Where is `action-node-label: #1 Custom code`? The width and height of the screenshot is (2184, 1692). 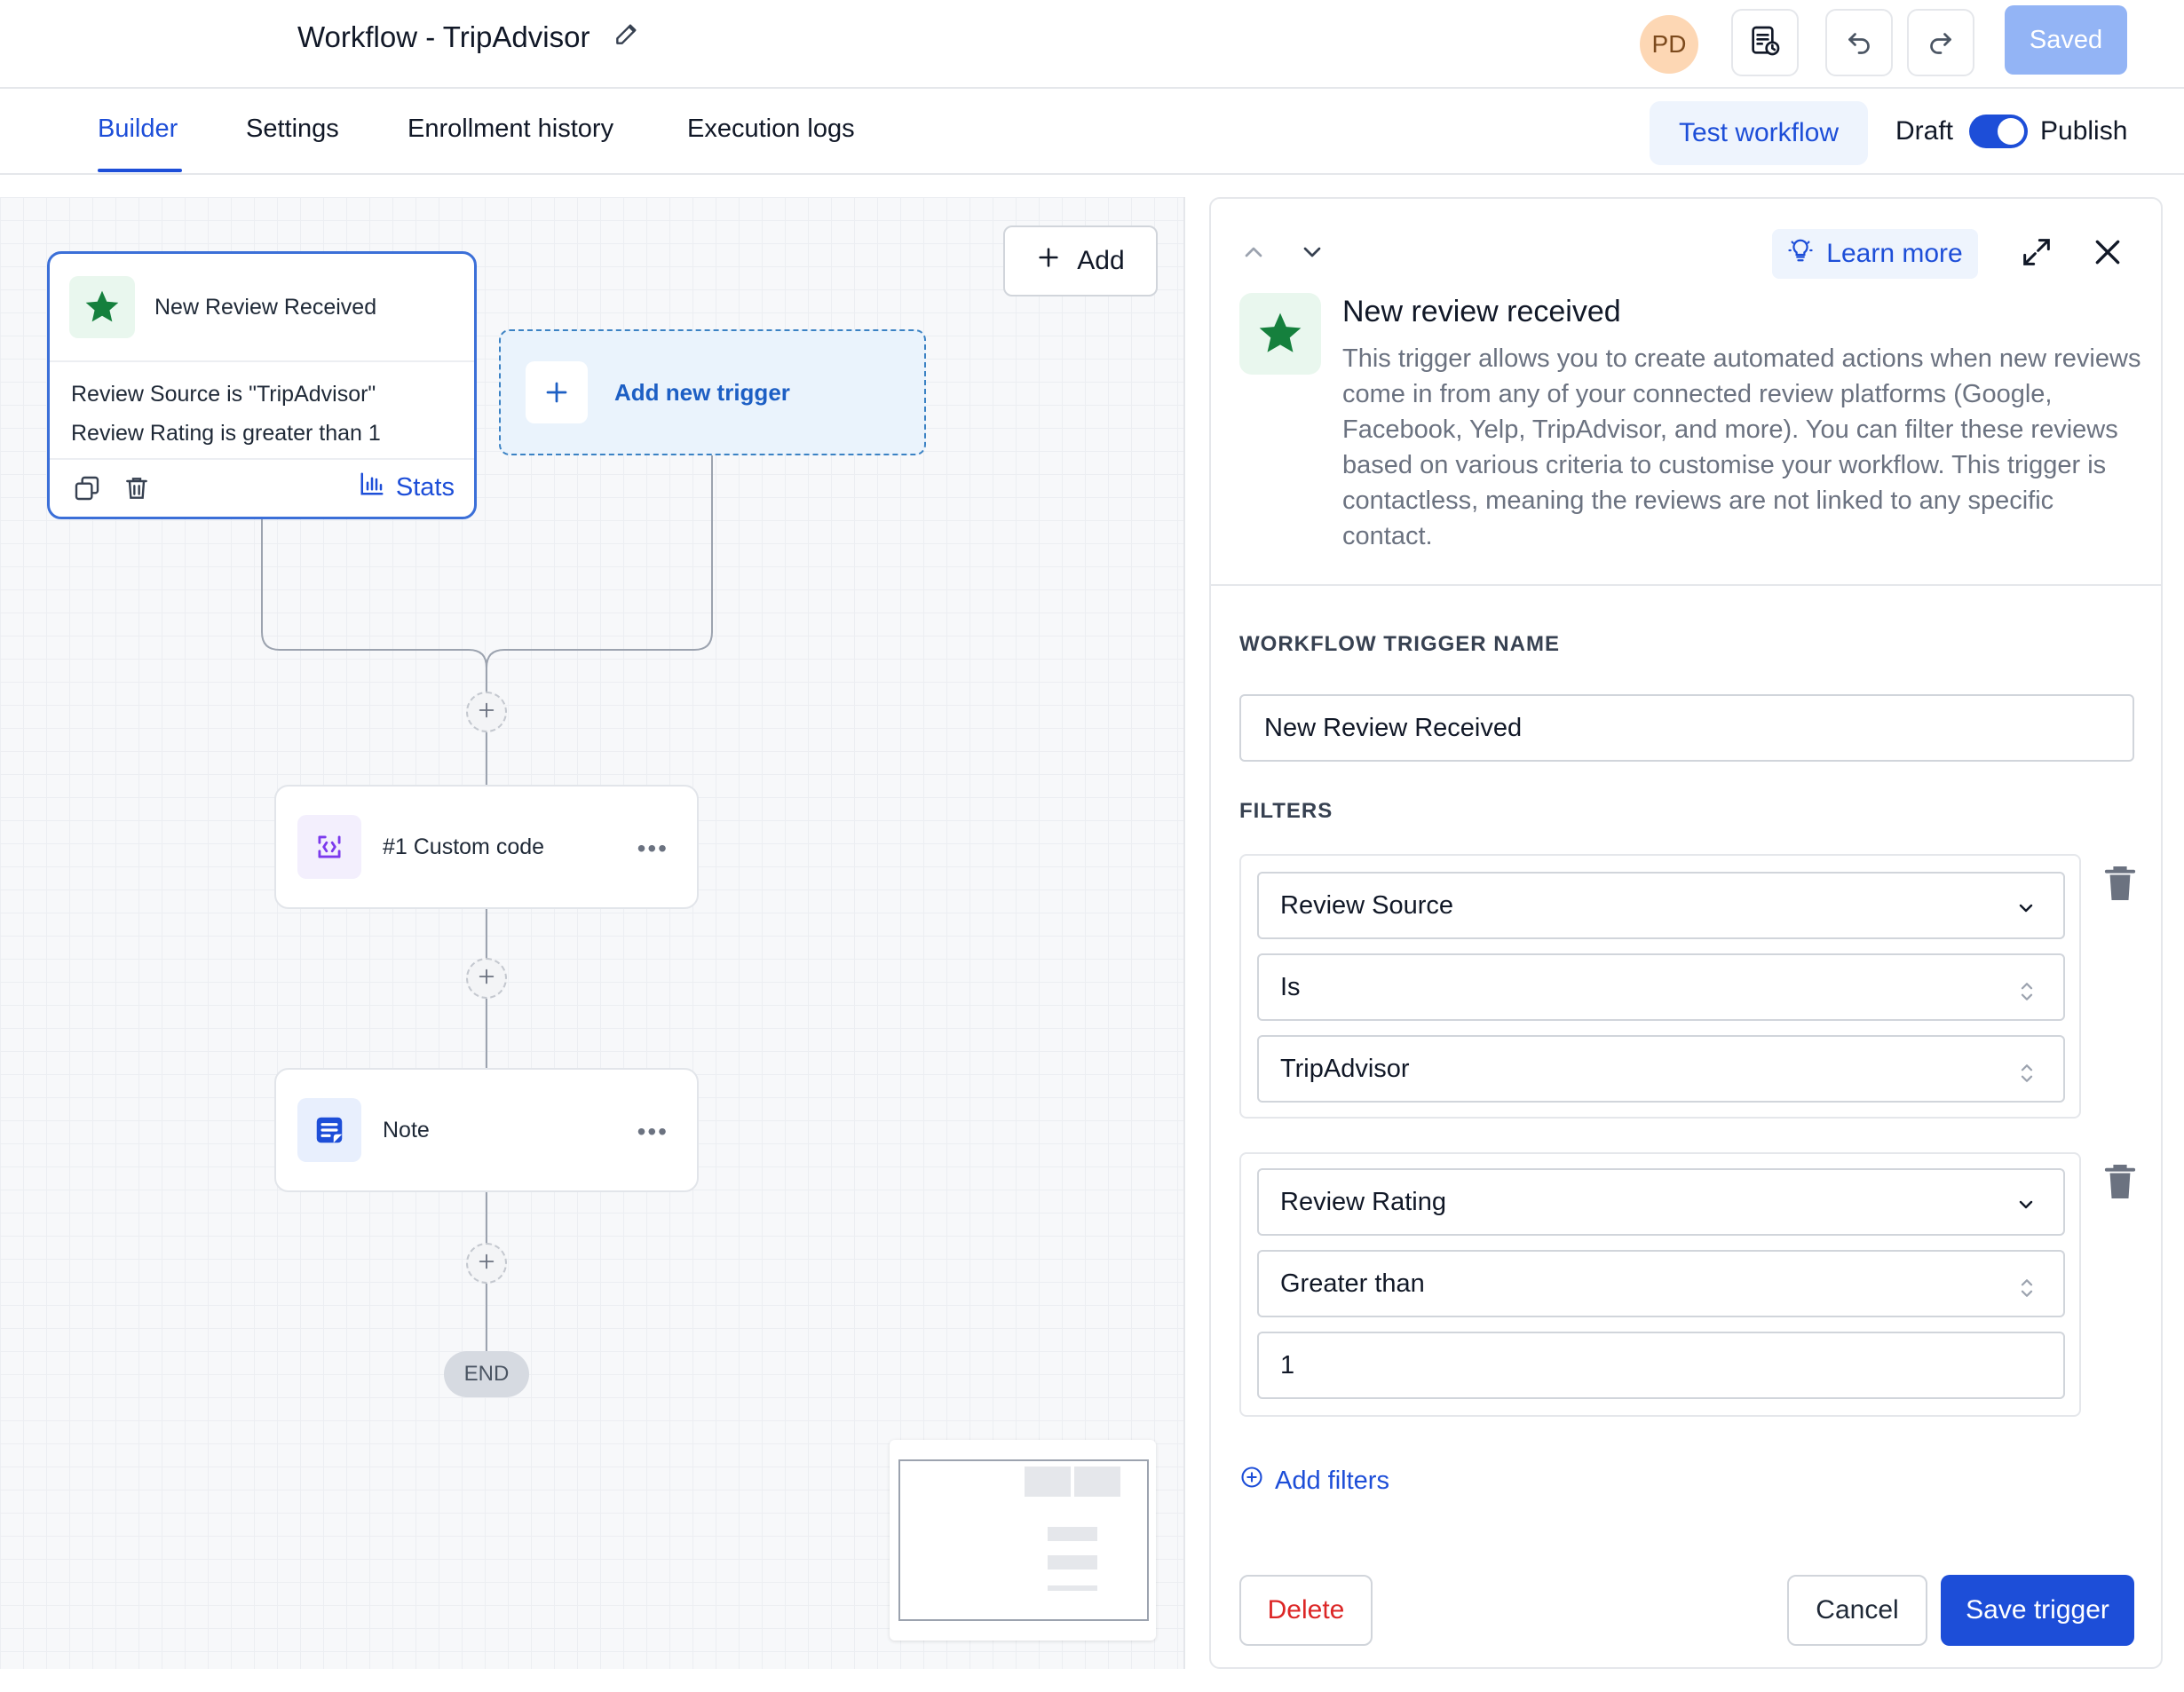 action-node-label: #1 Custom code is located at coordinates (464, 846).